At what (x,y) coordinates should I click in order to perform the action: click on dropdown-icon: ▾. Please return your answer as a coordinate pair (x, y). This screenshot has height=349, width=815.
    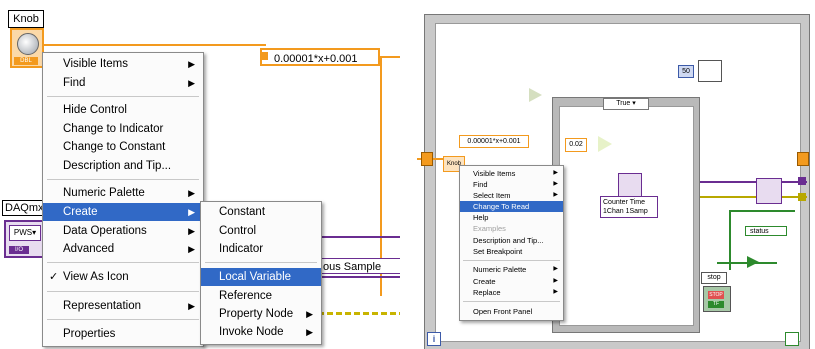
    Looking at the image, I should click on (34, 232).